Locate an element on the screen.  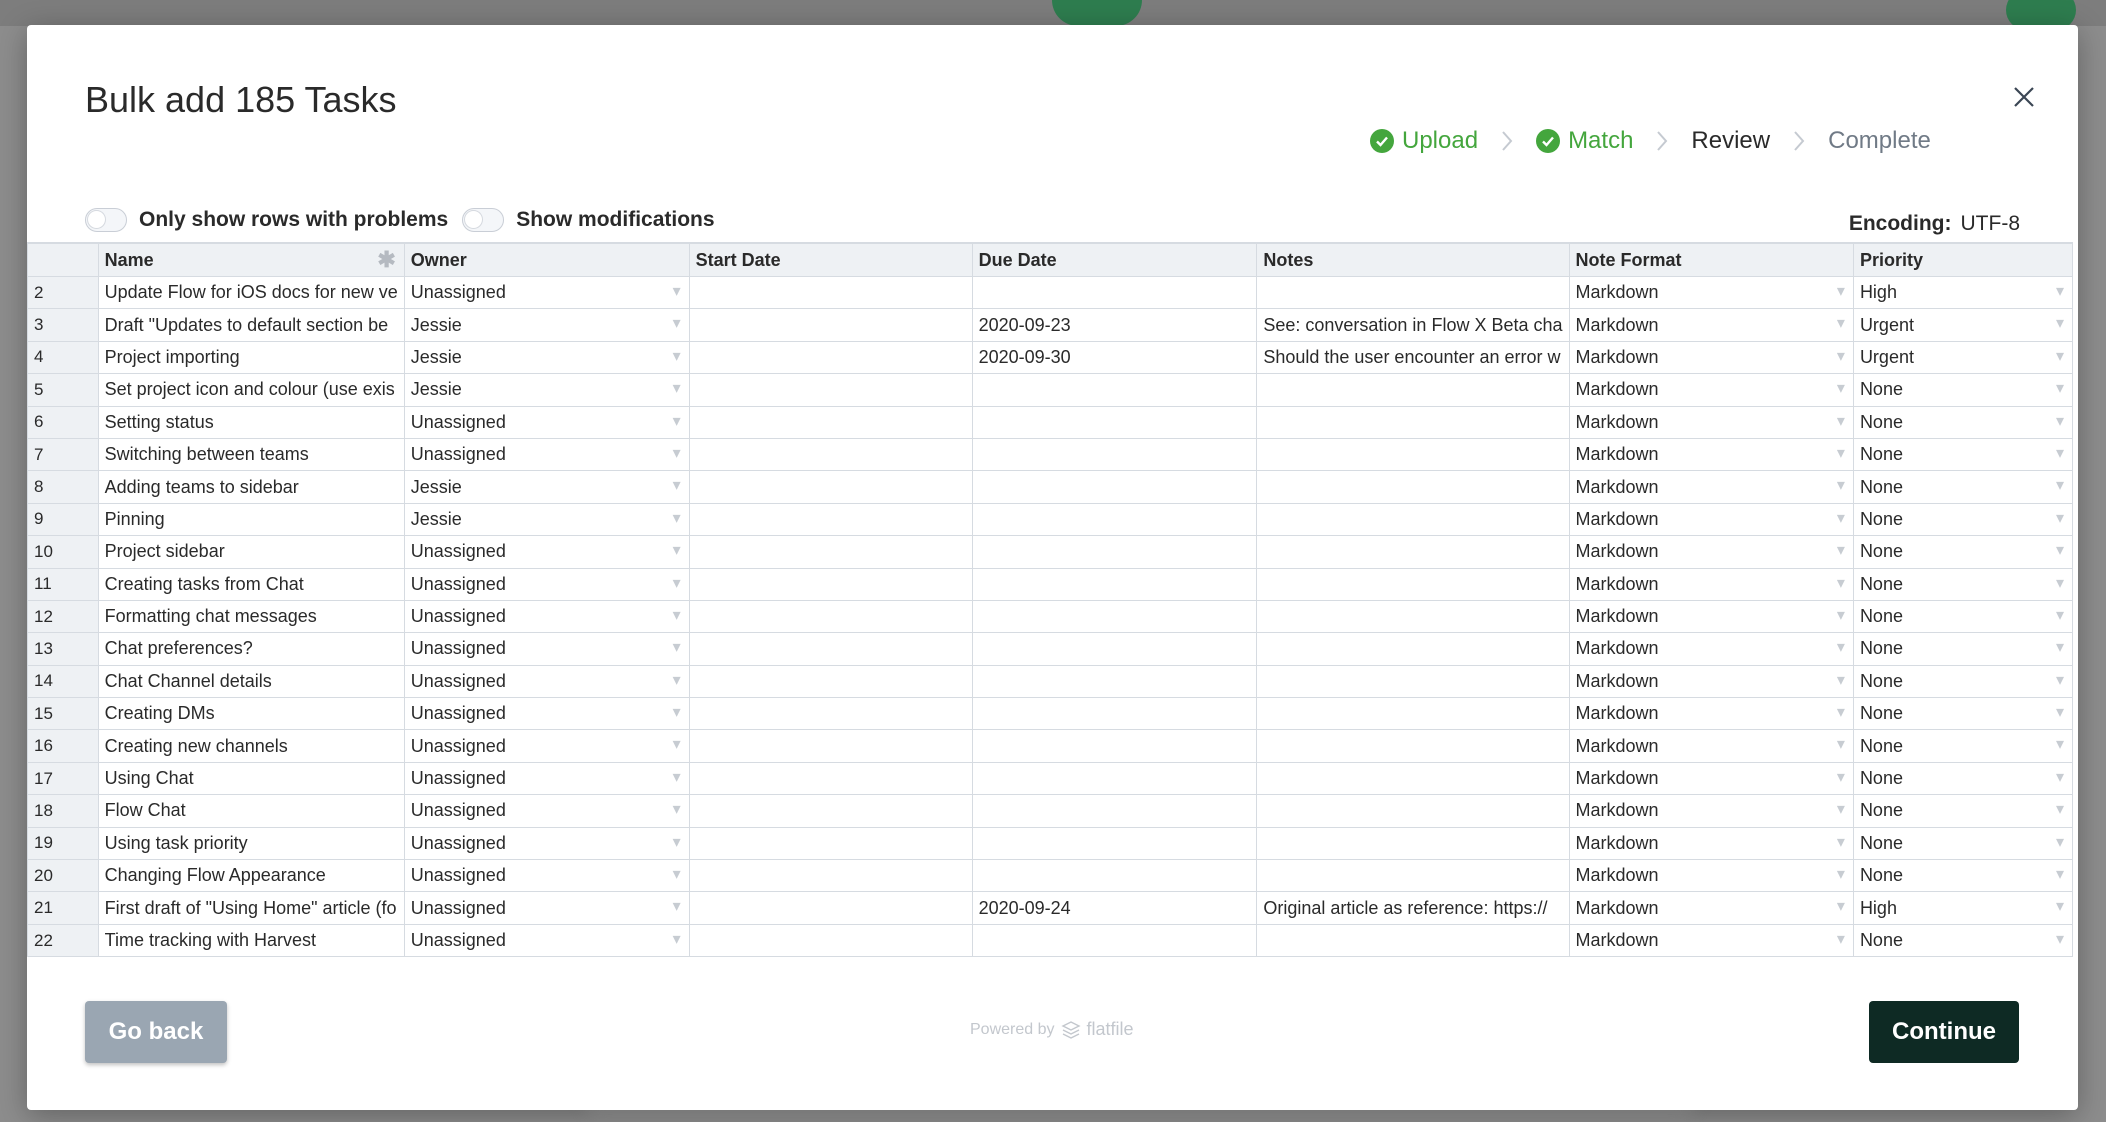
cell-name: Using Chat is located at coordinates (251, 778).